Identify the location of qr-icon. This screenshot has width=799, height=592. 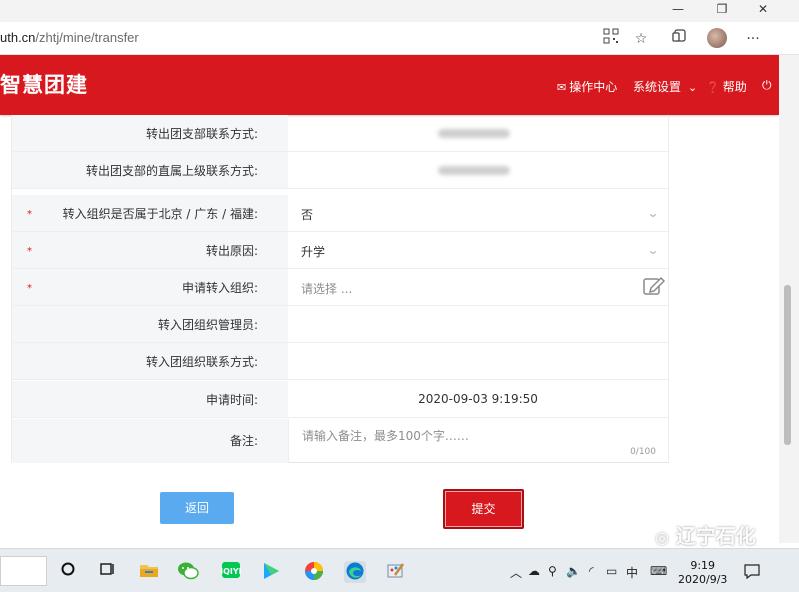
(611, 39).